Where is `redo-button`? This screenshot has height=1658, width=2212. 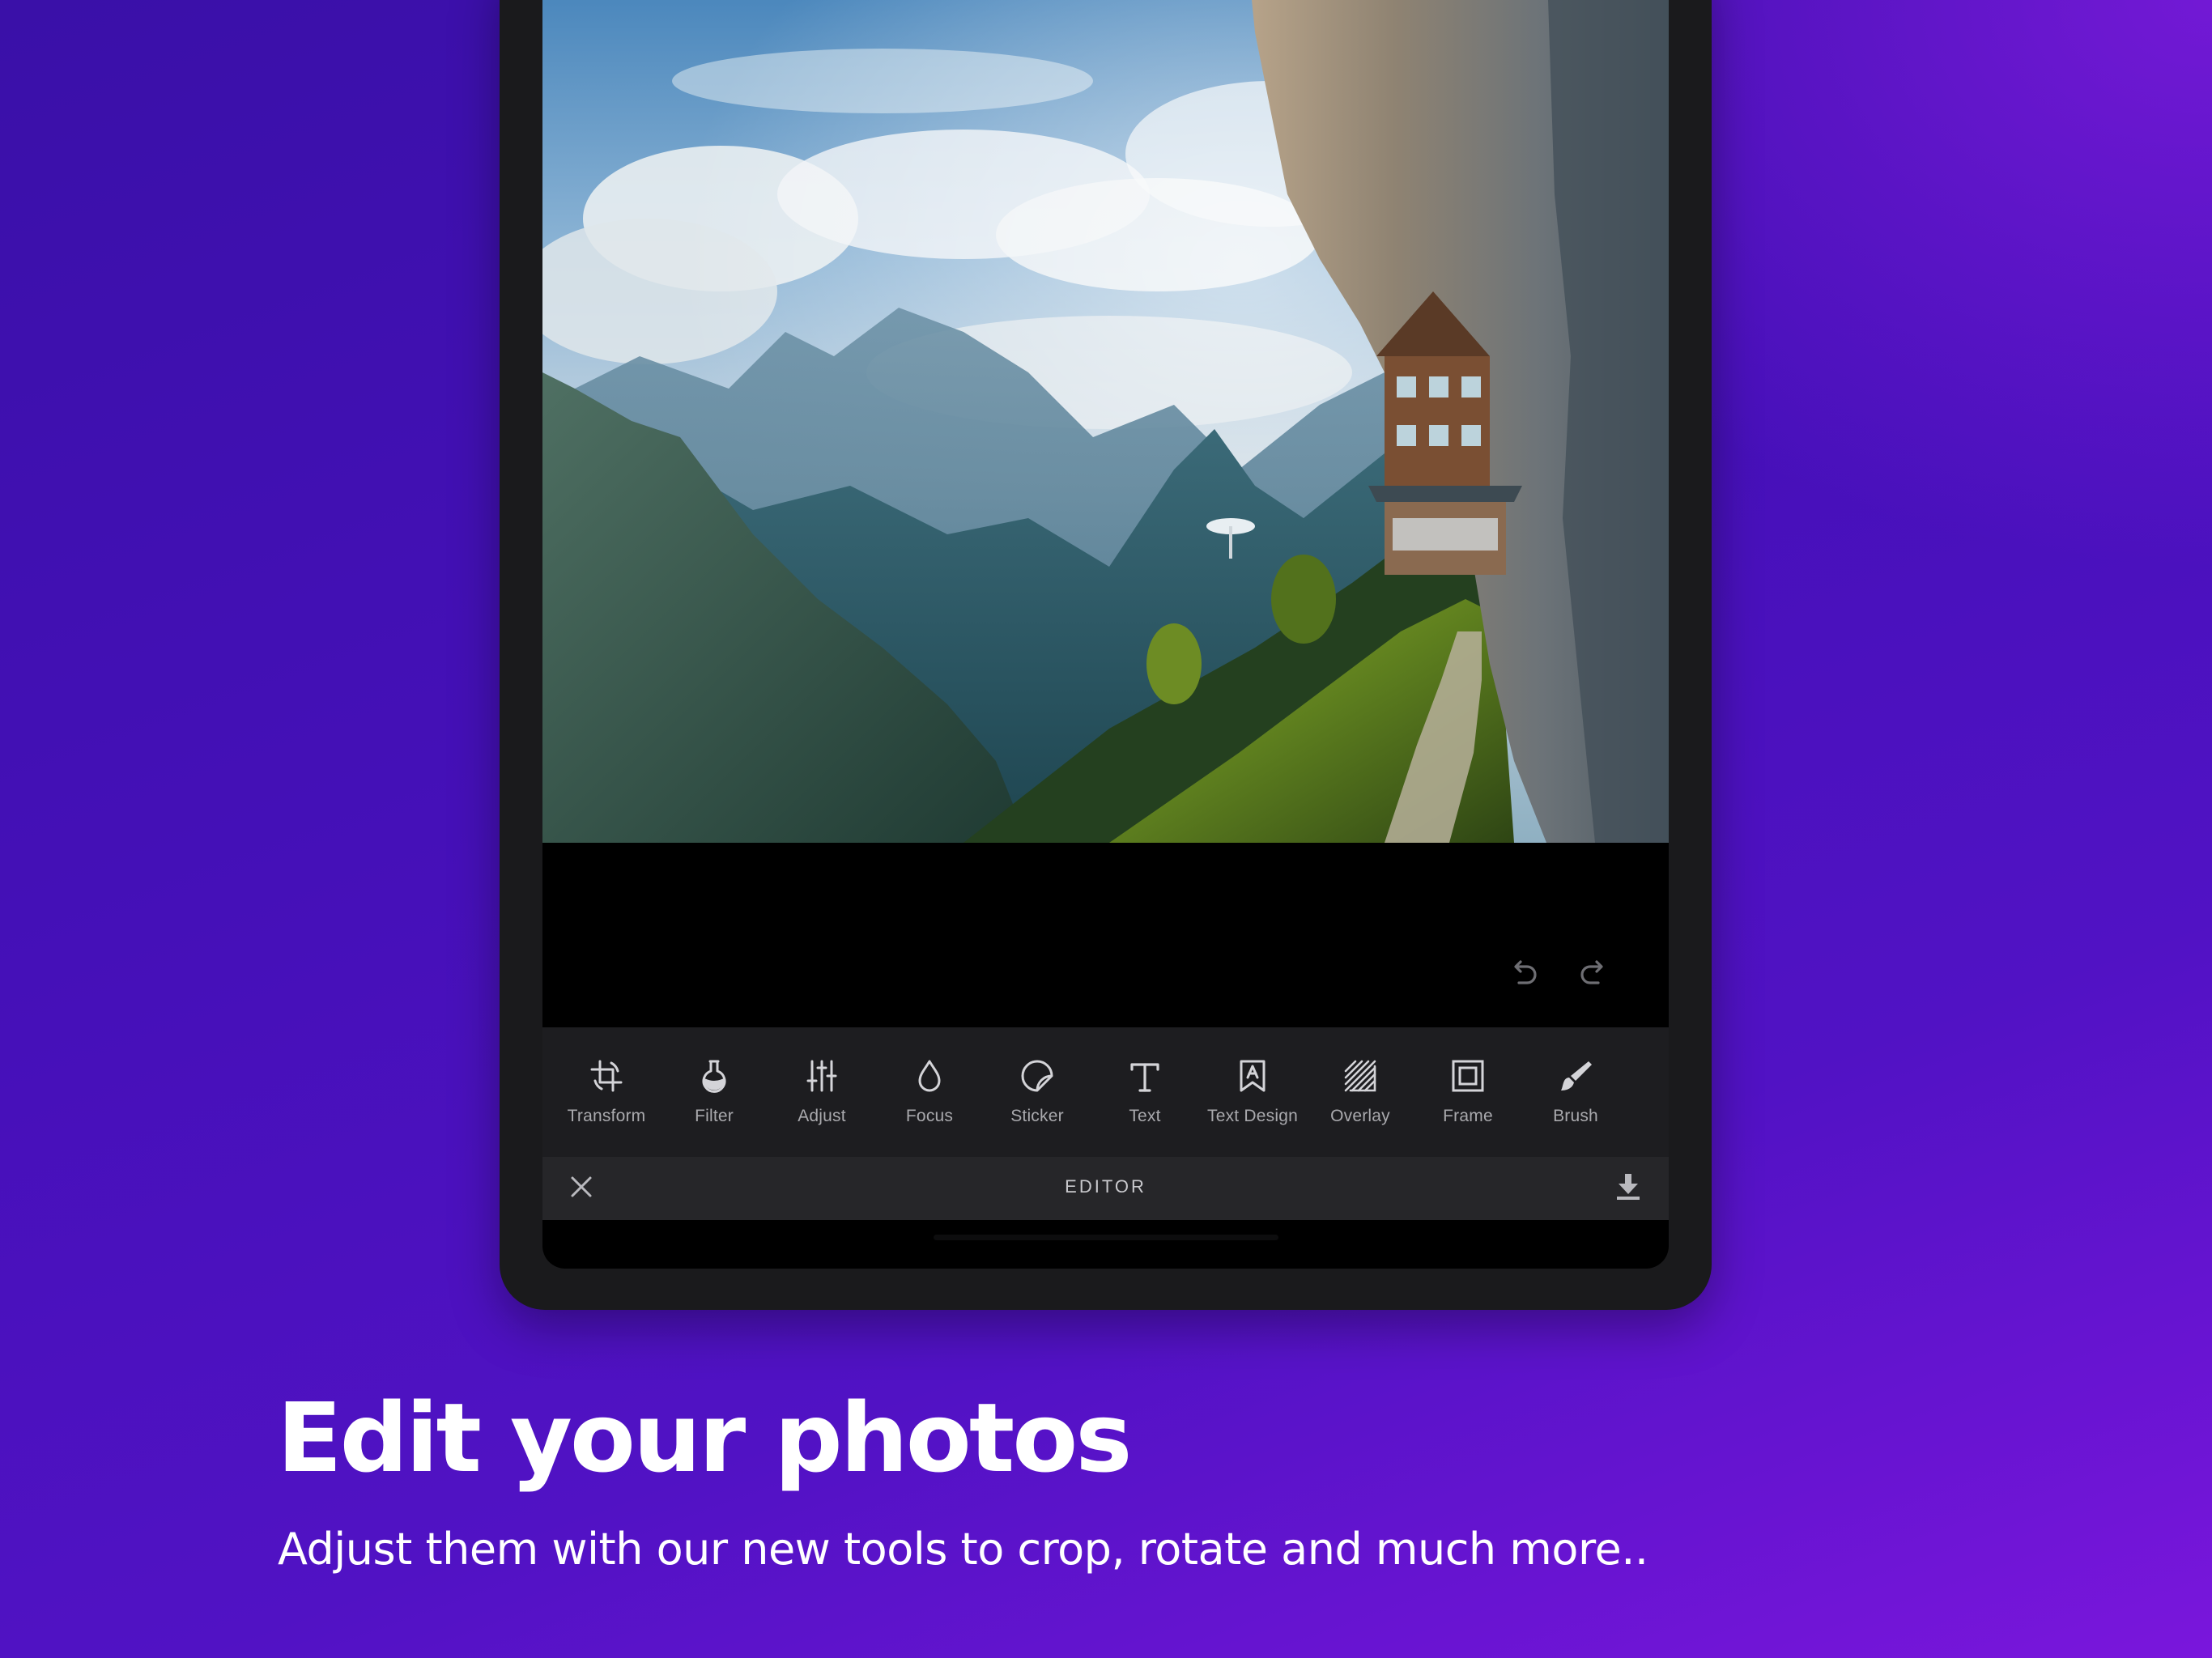 redo-button is located at coordinates (1594, 974).